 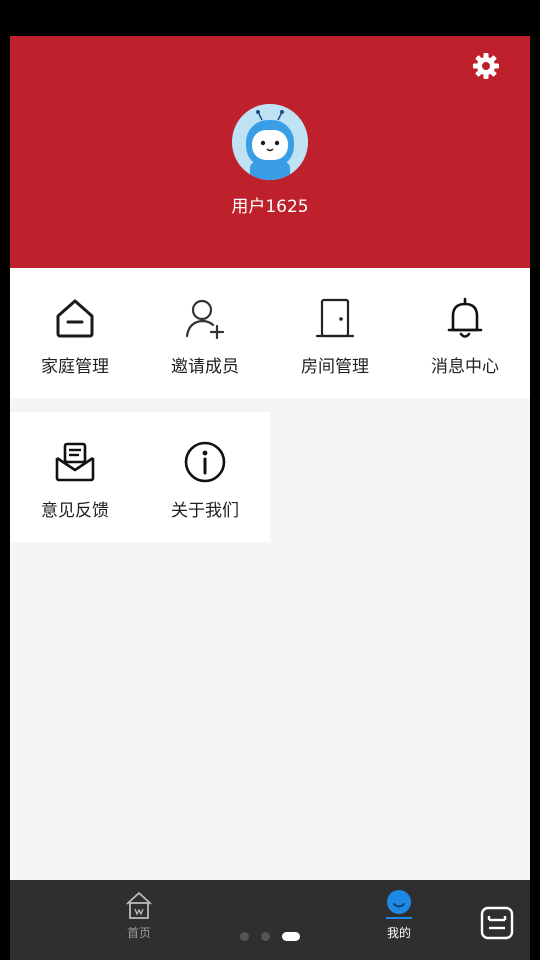 What do you see at coordinates (205, 511) in the screenshot?
I see `menu-item-label: 关于我们` at bounding box center [205, 511].